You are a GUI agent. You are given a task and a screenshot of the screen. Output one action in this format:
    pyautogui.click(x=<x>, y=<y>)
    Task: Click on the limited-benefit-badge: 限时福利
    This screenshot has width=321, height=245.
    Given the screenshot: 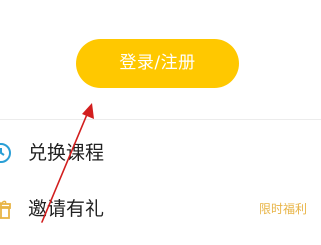 What is the action you would take?
    pyautogui.click(x=283, y=209)
    